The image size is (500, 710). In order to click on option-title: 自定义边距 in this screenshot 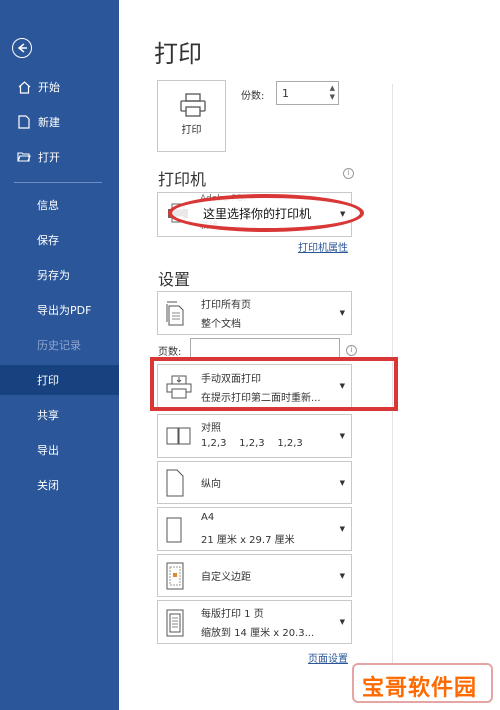, I will do `click(226, 577)`.